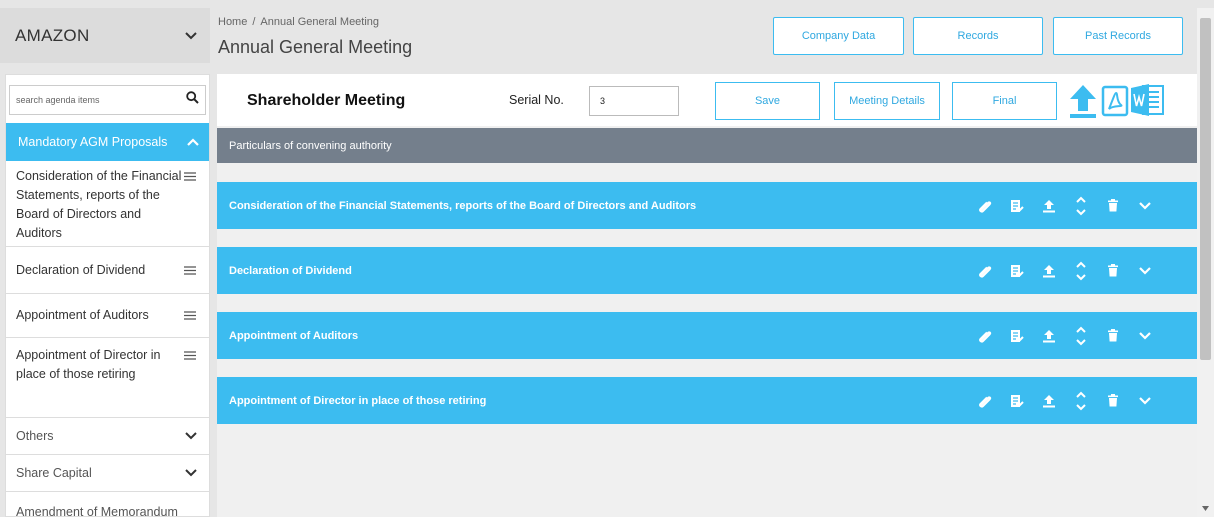  I want to click on meeting-details-button: Meeting Details, so click(887, 101).